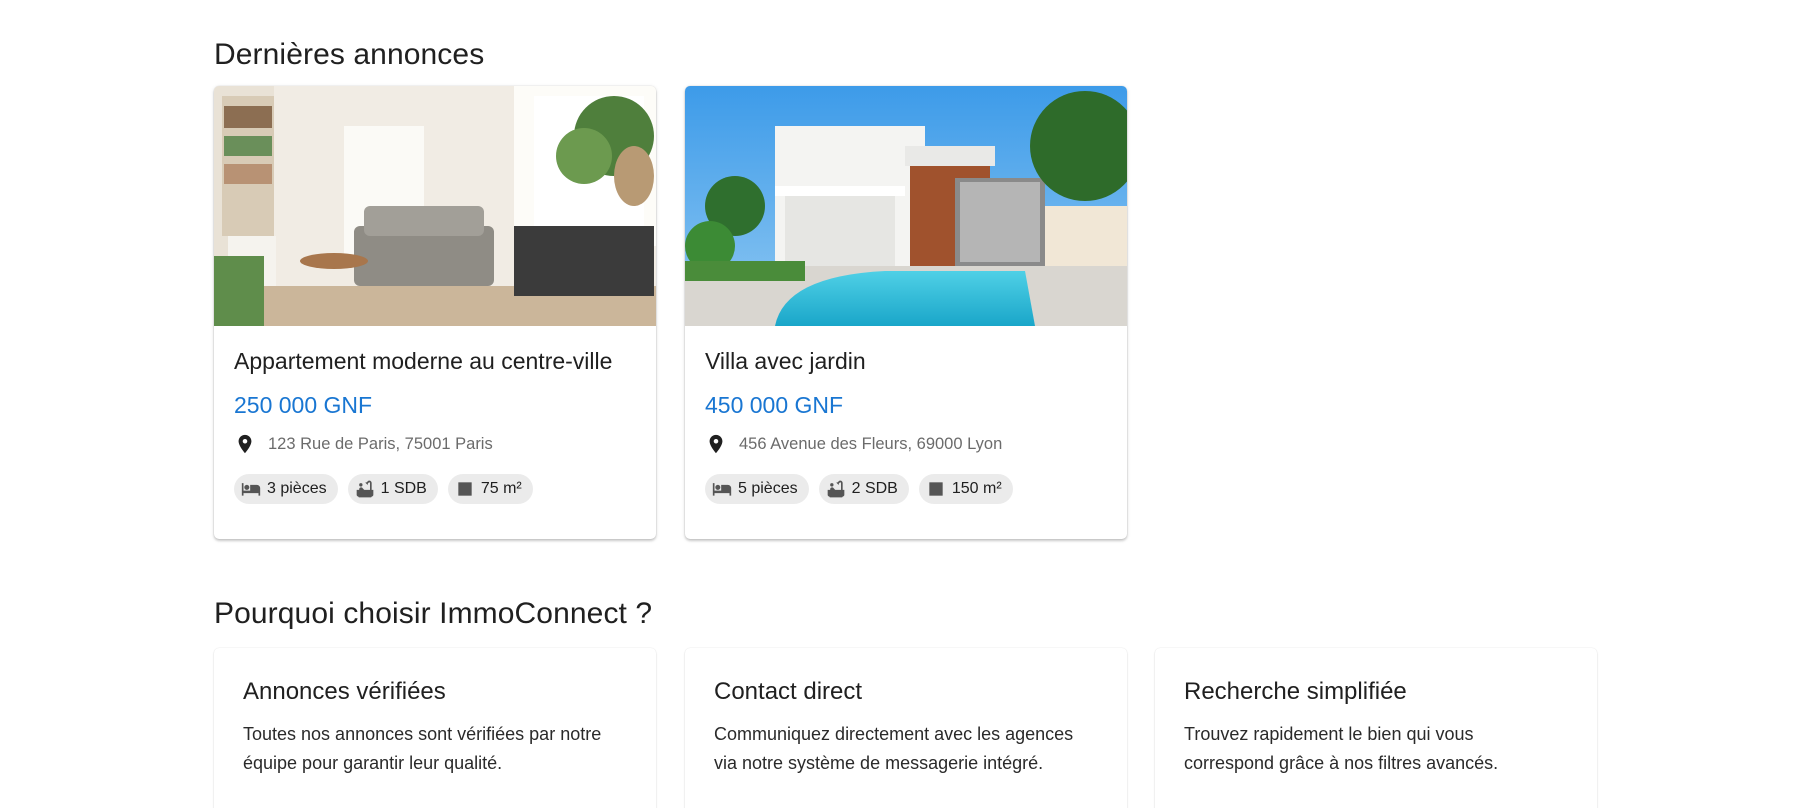 This screenshot has width=1813, height=808. Describe the element at coordinates (349, 54) in the screenshot. I see `latest-listings-title: Dernières annonces` at that location.